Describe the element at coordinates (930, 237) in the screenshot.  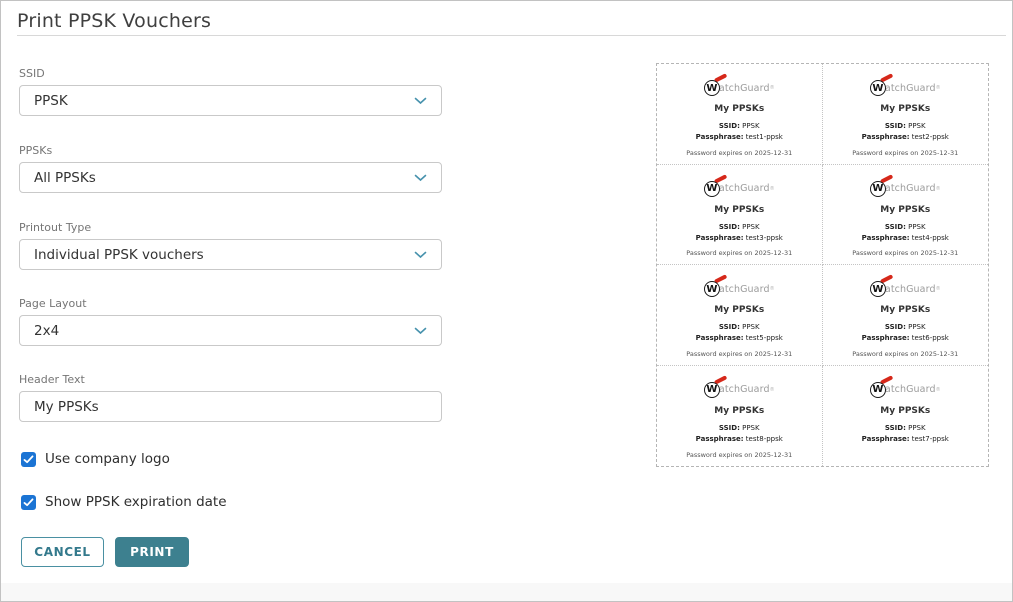
I see `passphrase-value: test4-ppsk` at that location.